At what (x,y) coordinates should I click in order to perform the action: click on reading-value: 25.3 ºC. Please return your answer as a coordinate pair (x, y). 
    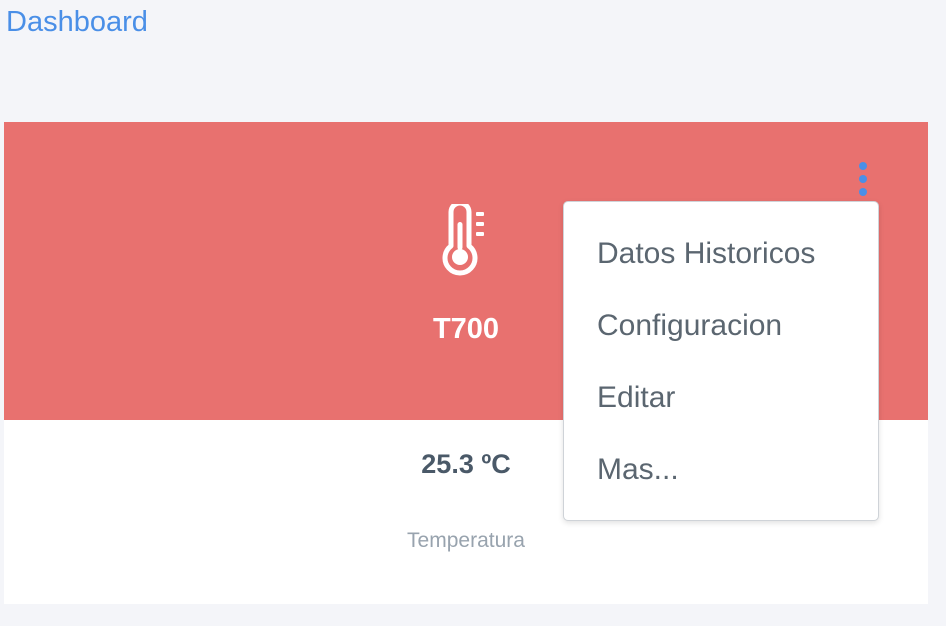
    Looking at the image, I should click on (466, 464).